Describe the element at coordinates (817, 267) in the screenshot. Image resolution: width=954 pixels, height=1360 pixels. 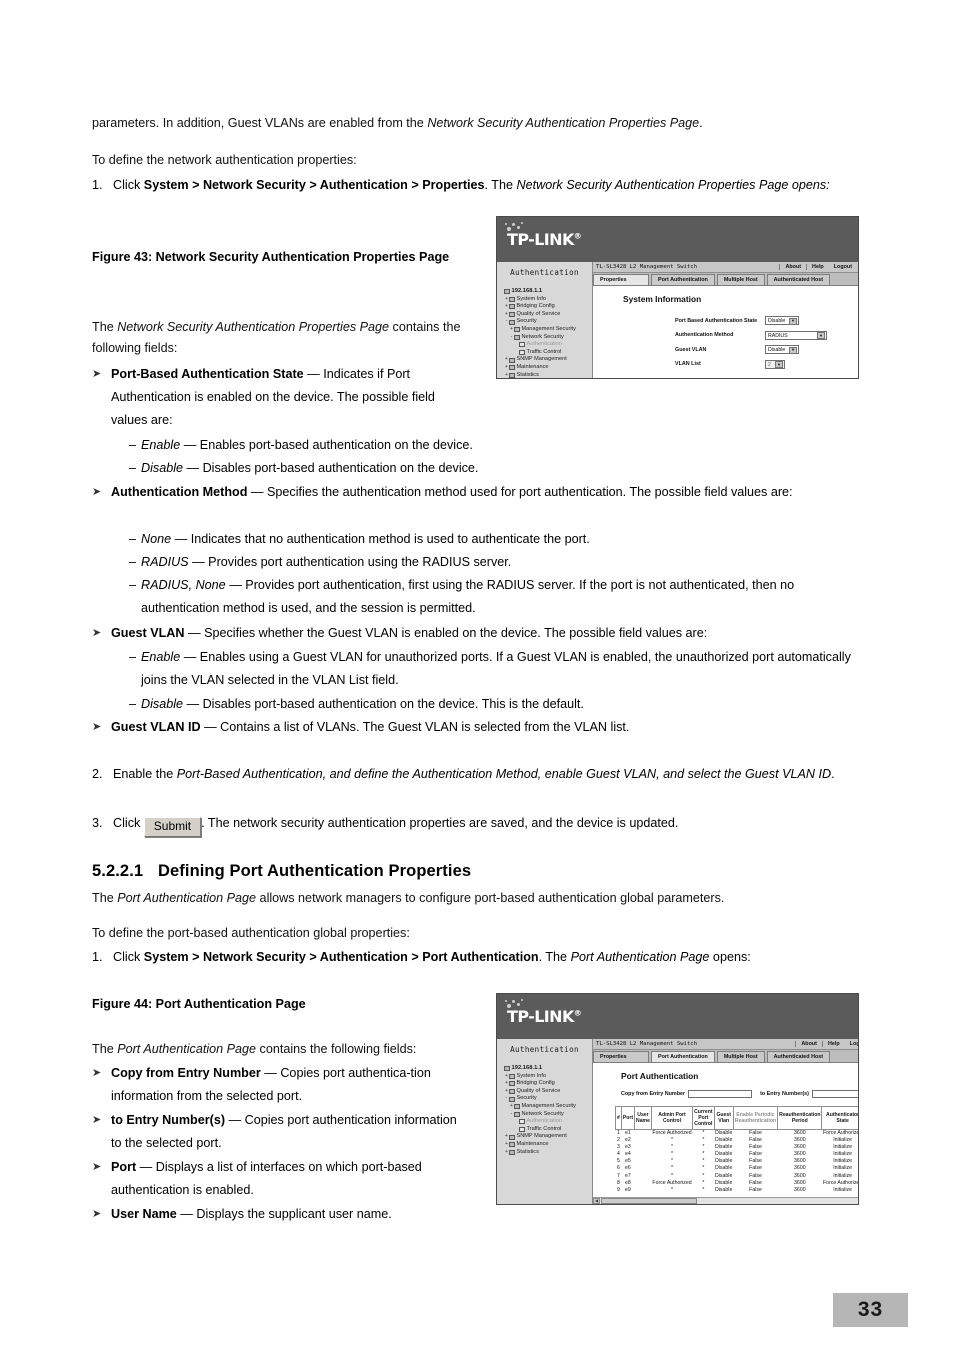
I see `fig43-help-link: Help` at that location.